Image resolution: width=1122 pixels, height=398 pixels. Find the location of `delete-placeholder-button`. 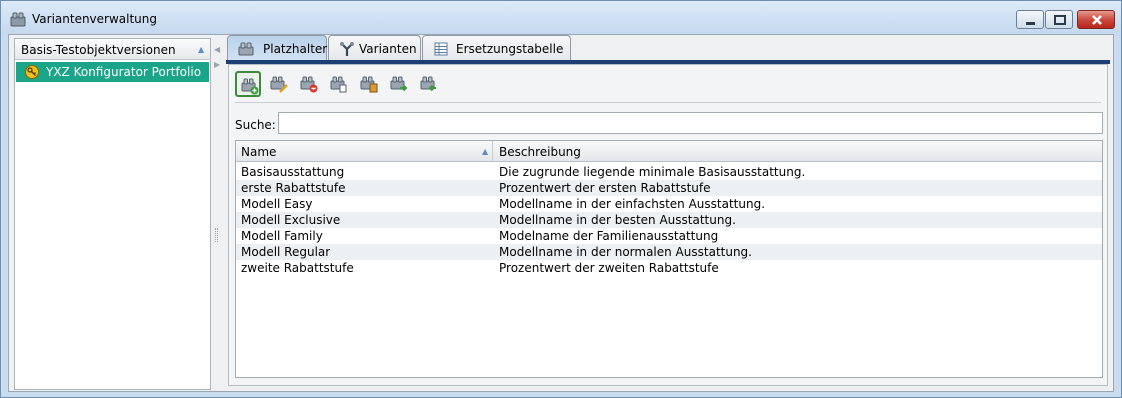

delete-placeholder-button is located at coordinates (309, 84).